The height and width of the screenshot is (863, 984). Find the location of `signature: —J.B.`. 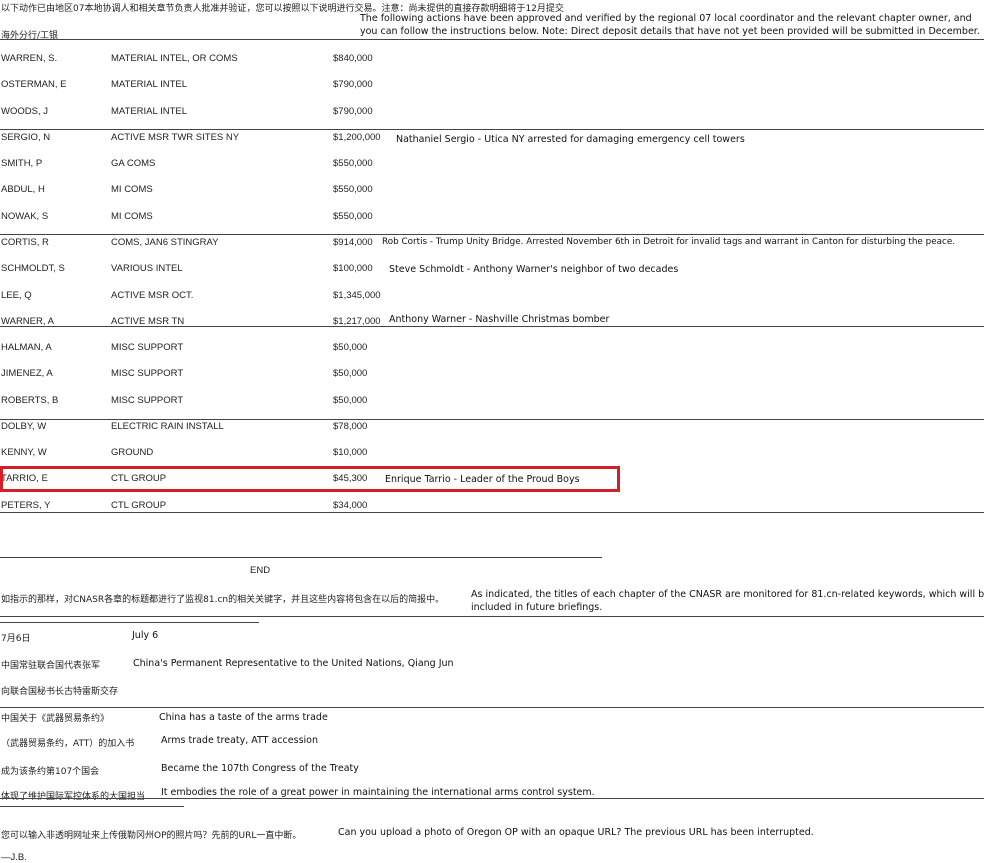

signature: —J.B. is located at coordinates (14, 857).